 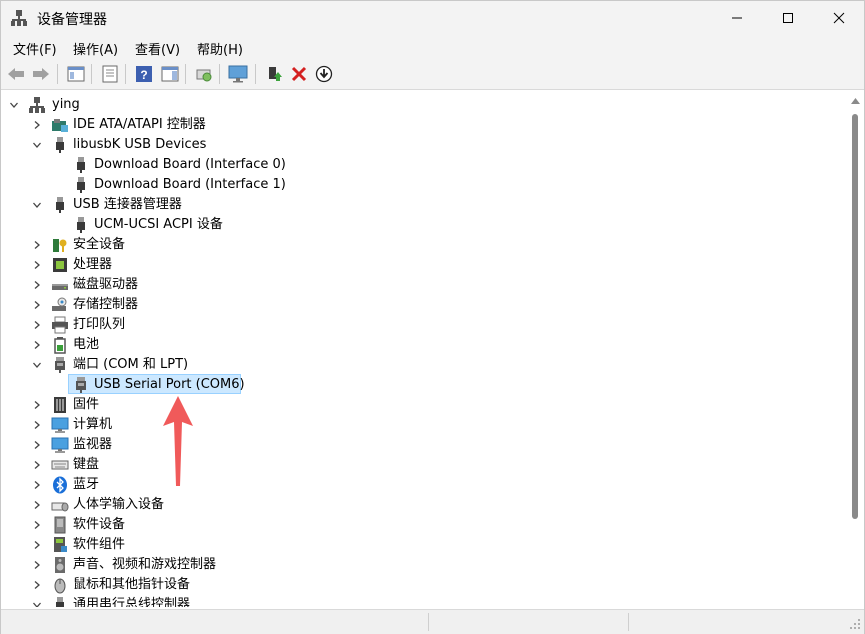 I want to click on tree-item-usb-serial-port: USB Serial Port (COM6), so click(x=425, y=384).